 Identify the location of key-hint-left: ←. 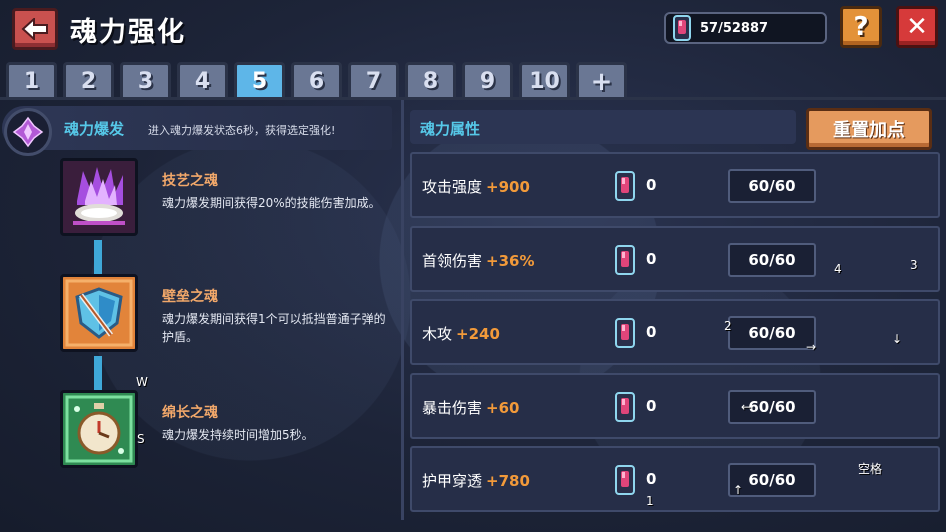
(746, 407).